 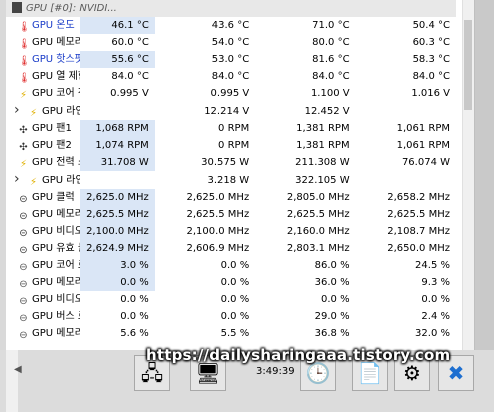 What do you see at coordinates (235, 333) in the screenshot?
I see `minimum-value: 5.5 %` at bounding box center [235, 333].